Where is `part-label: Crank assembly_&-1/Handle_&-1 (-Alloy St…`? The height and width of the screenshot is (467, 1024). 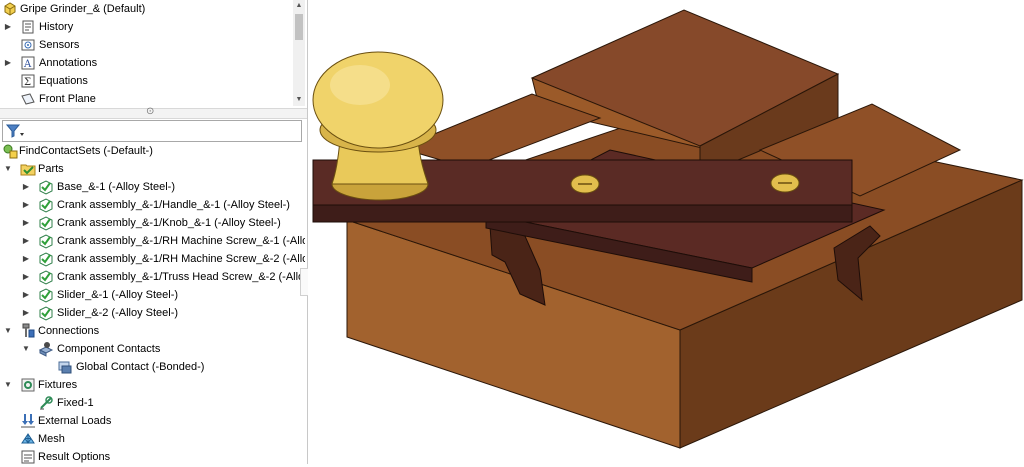 part-label: Crank assembly_&-1/Handle_&-1 (-Alloy St… is located at coordinates (173, 205).